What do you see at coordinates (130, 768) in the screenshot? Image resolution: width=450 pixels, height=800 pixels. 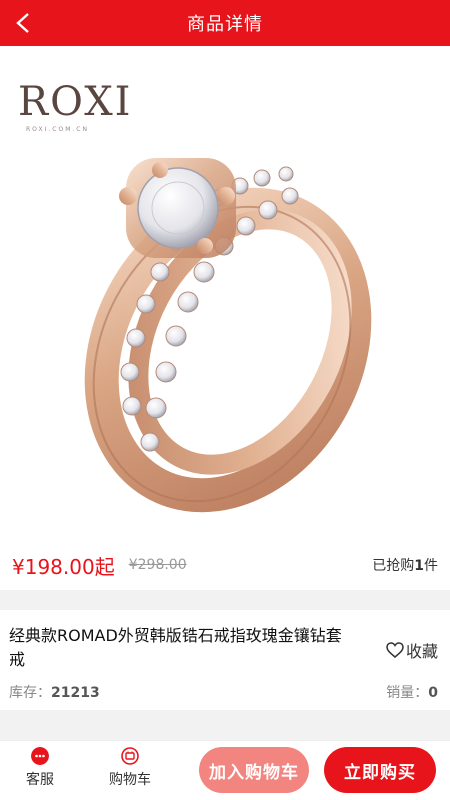 I see `cart-tab-button: 购物车` at bounding box center [130, 768].